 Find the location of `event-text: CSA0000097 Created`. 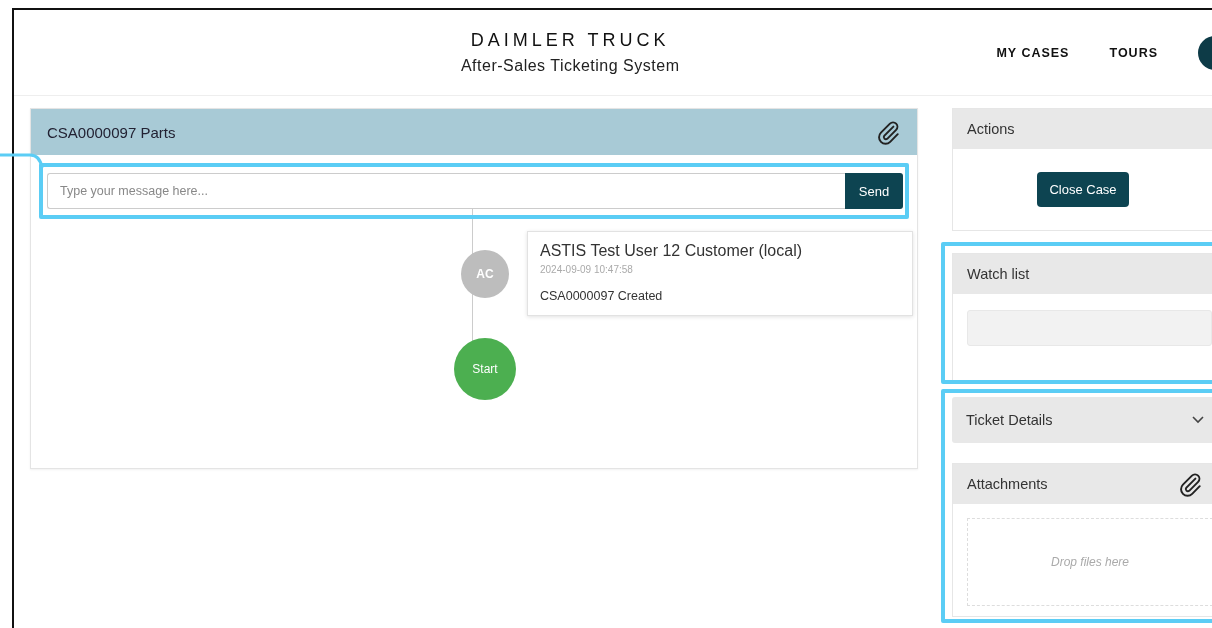

event-text: CSA0000097 Created is located at coordinates (602, 296).